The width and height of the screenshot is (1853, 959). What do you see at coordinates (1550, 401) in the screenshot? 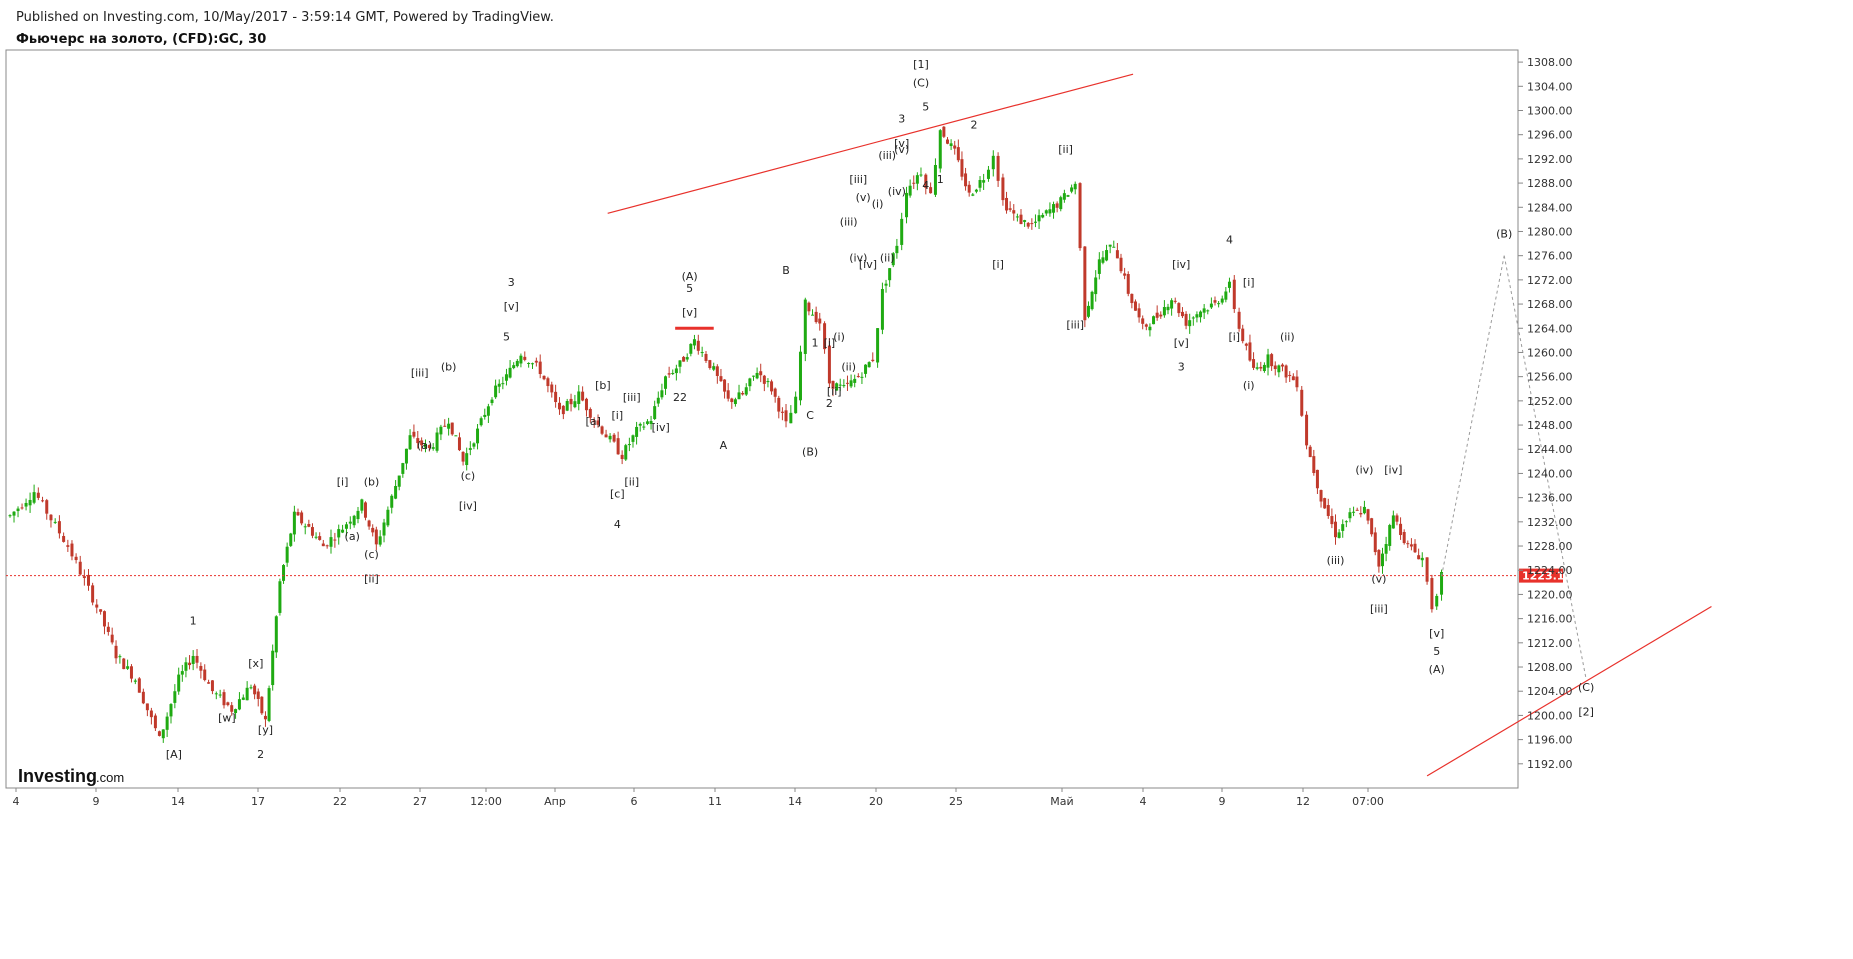
I see `price-tick-label: 1252.00` at bounding box center [1550, 401].